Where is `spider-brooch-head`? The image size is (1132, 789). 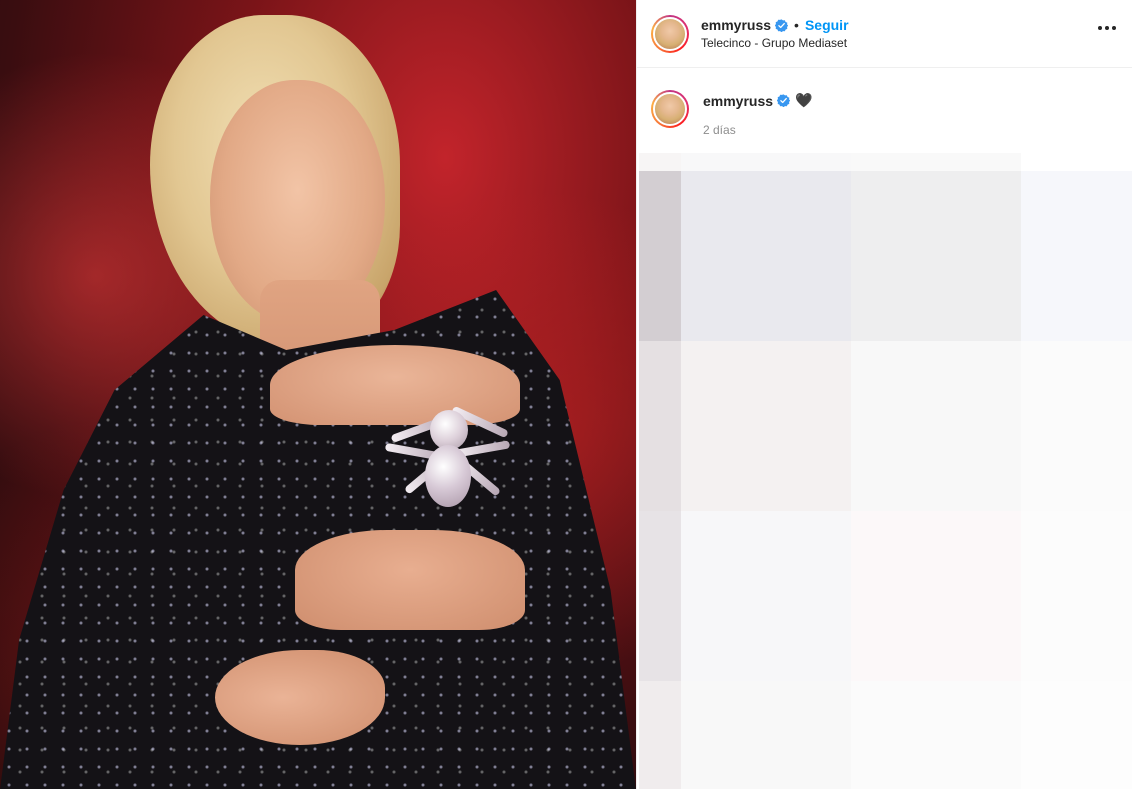 spider-brooch-head is located at coordinates (449, 430).